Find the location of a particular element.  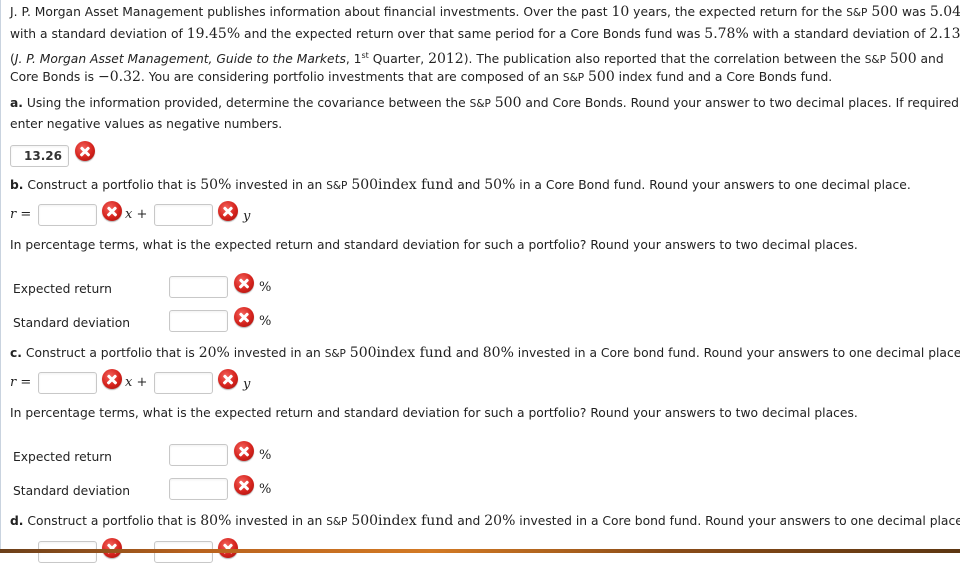

sp-weight: 20% is located at coordinates (214, 353).